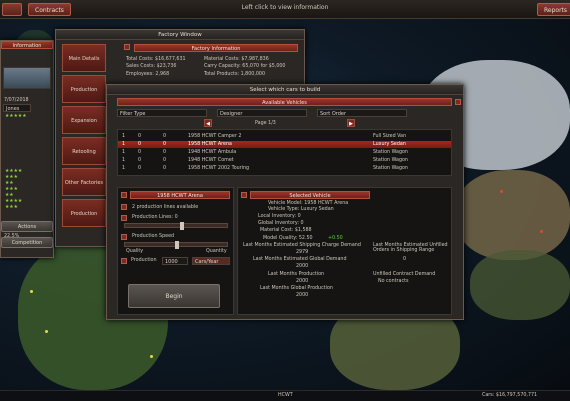  I want to click on selected-vehicle-title: 1958 HCWT Arena, so click(180, 195).